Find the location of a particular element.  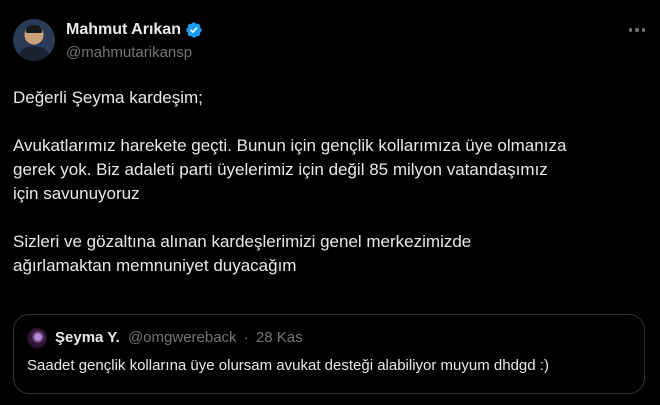

more-horizontal-icon is located at coordinates (637, 30).